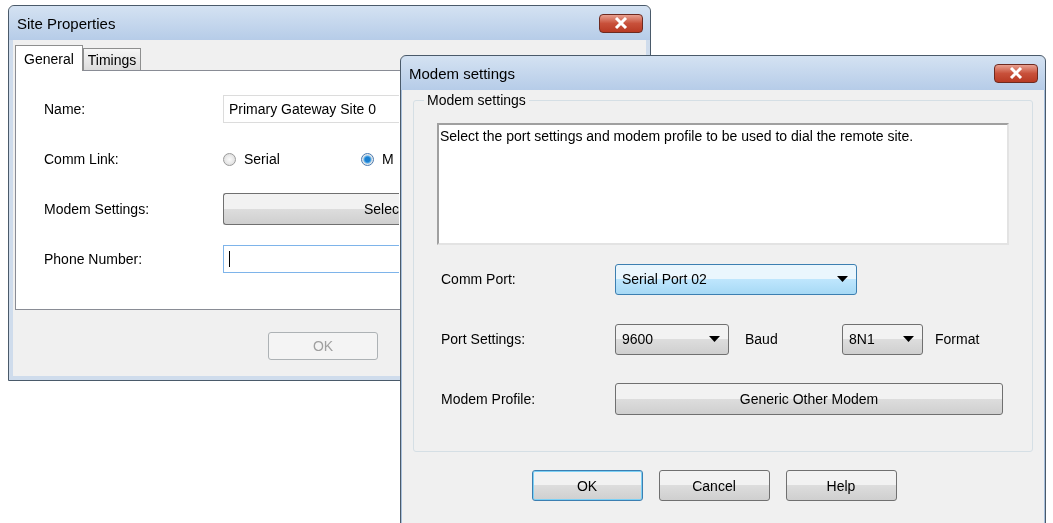 The height and width of the screenshot is (523, 1053). Describe the element at coordinates (478, 279) in the screenshot. I see `field-label: Comm Port:` at that location.